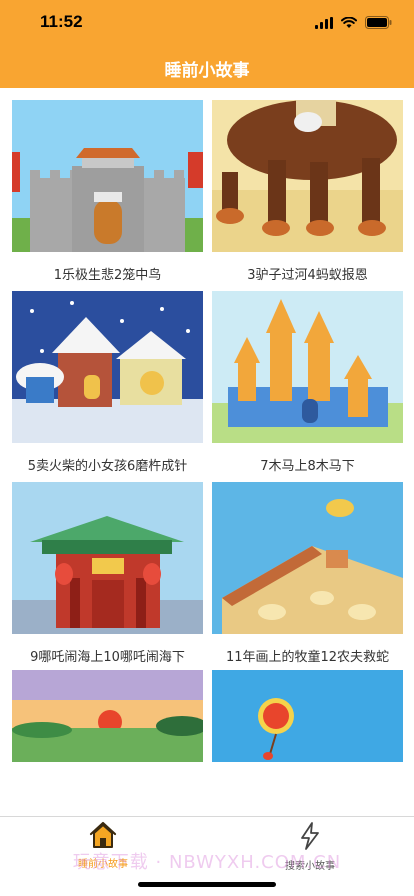 This screenshot has width=414, height=896. What do you see at coordinates (107, 275) in the screenshot?
I see `story-title: 1乐极生悲2笼中鸟` at bounding box center [107, 275].